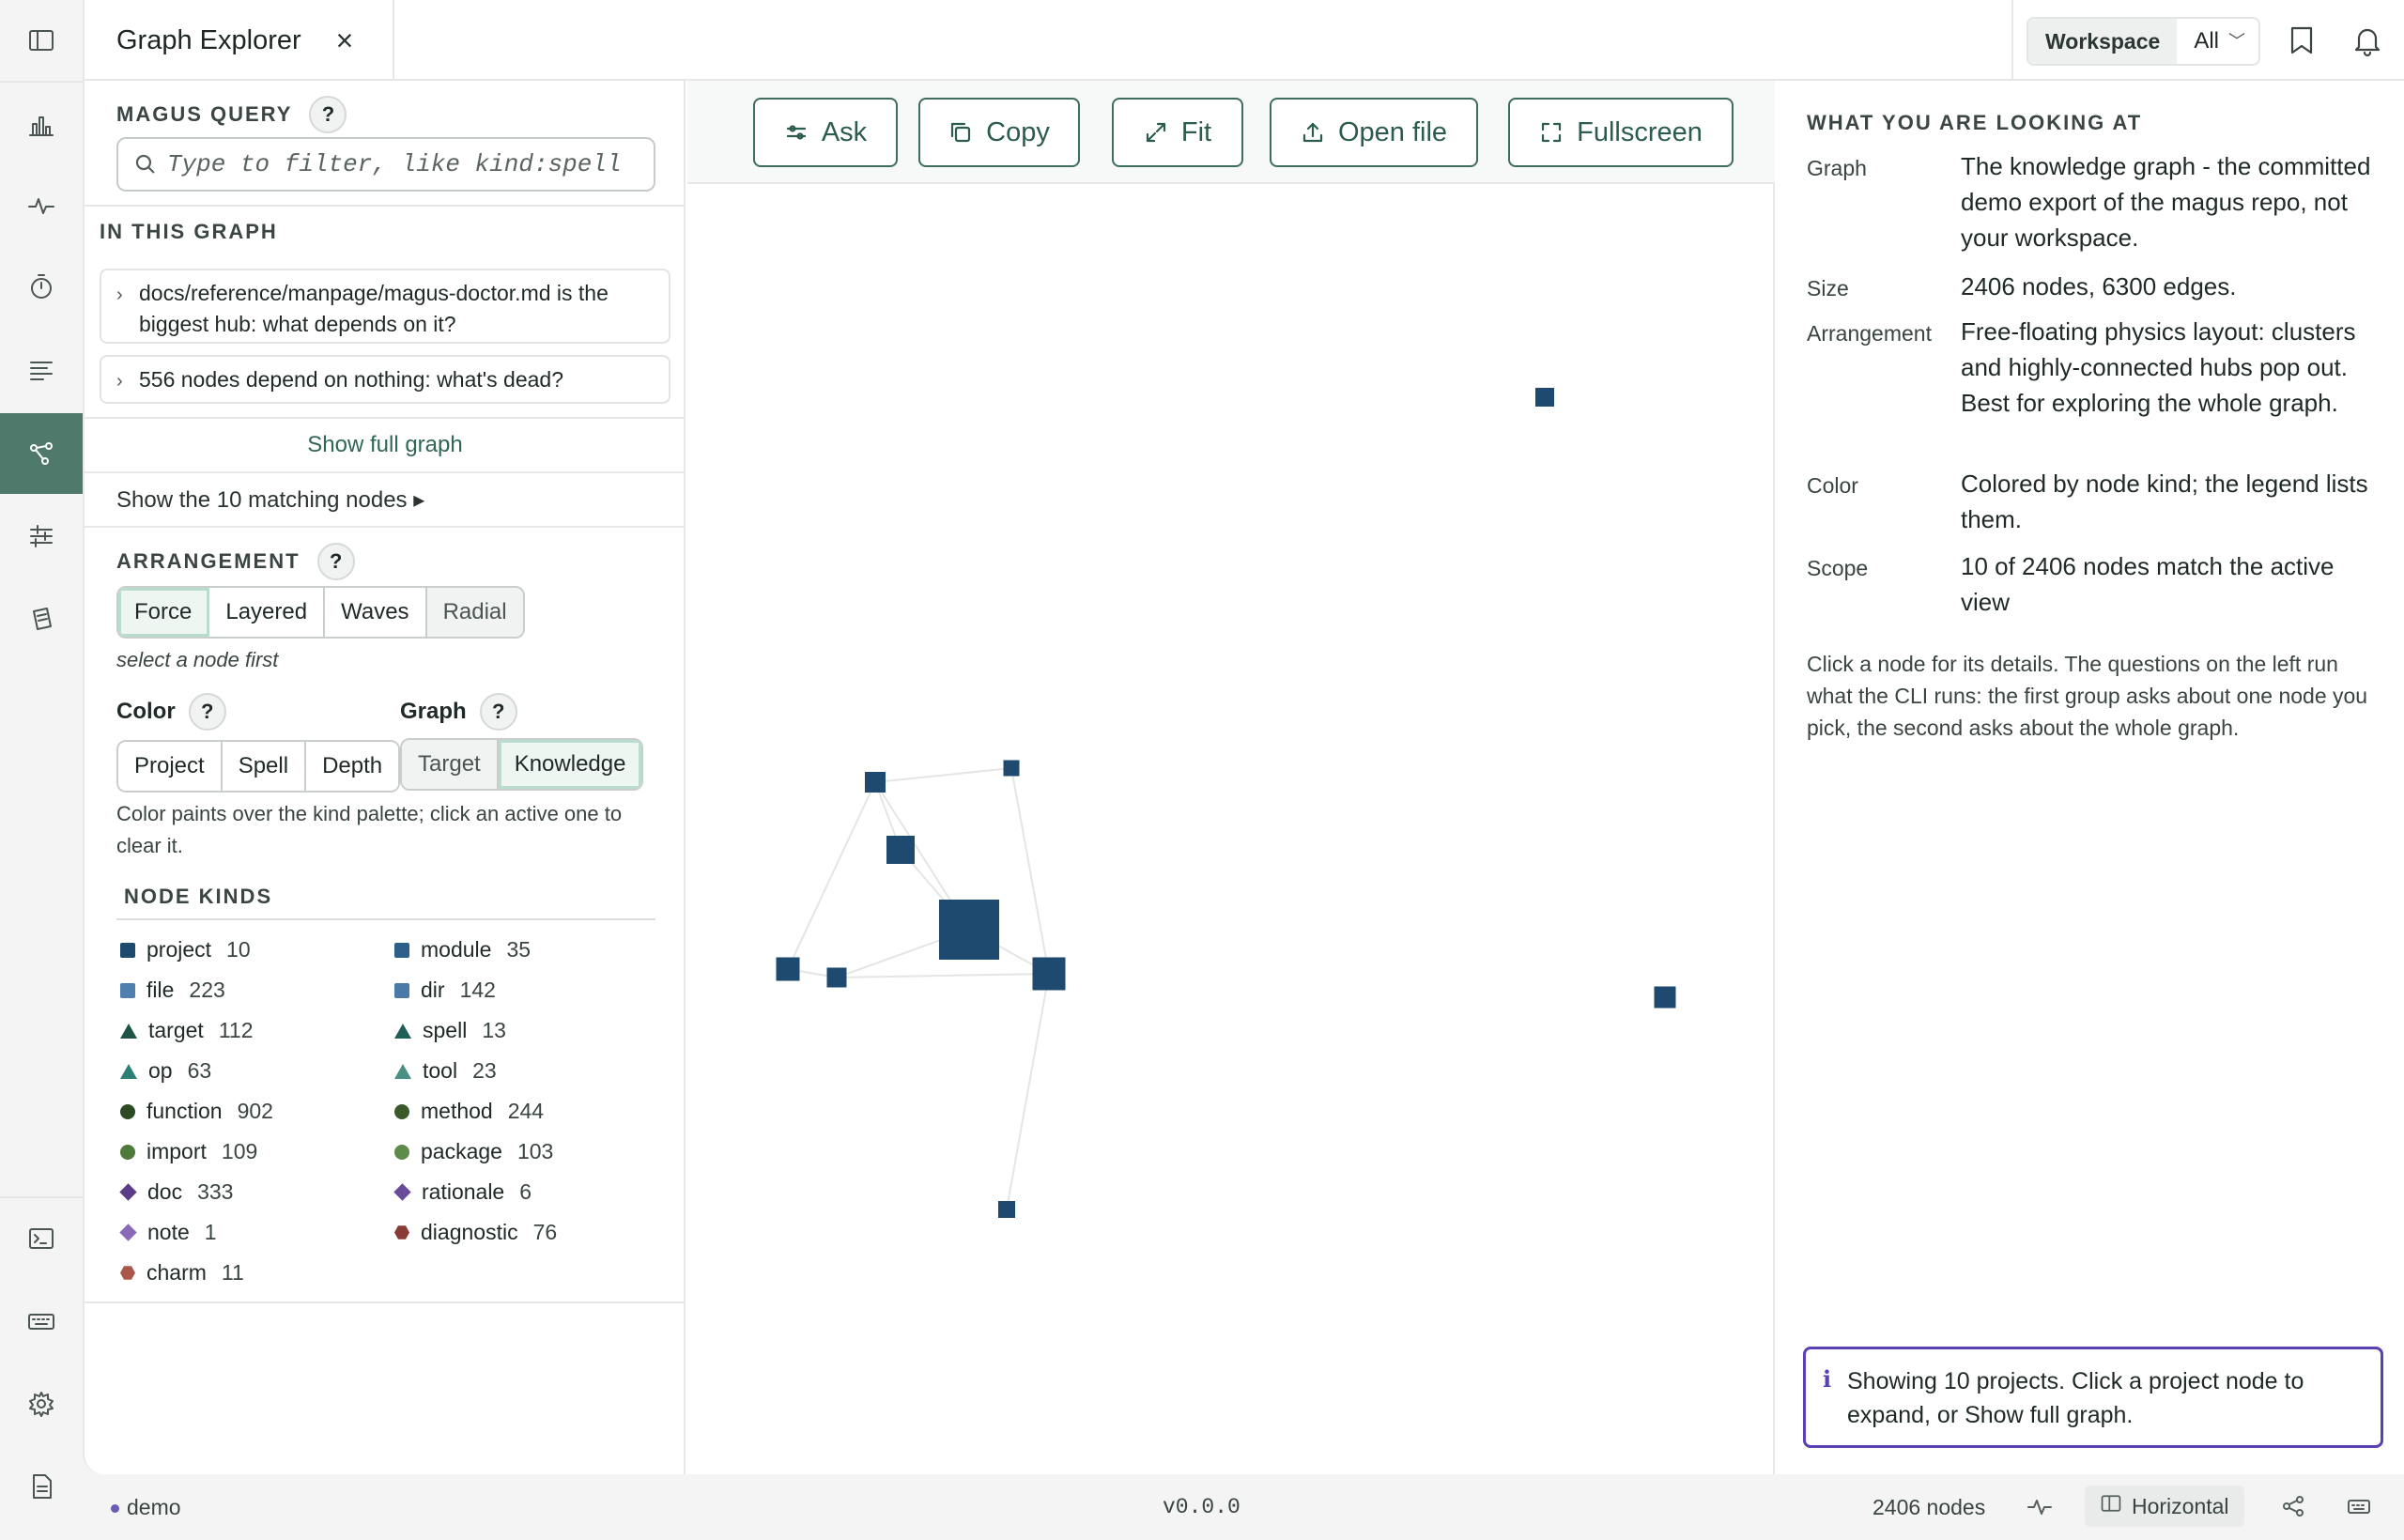 The image size is (2404, 1540). Describe the element at coordinates (176, 1272) in the screenshot. I see `node-kind-name: charm` at that location.